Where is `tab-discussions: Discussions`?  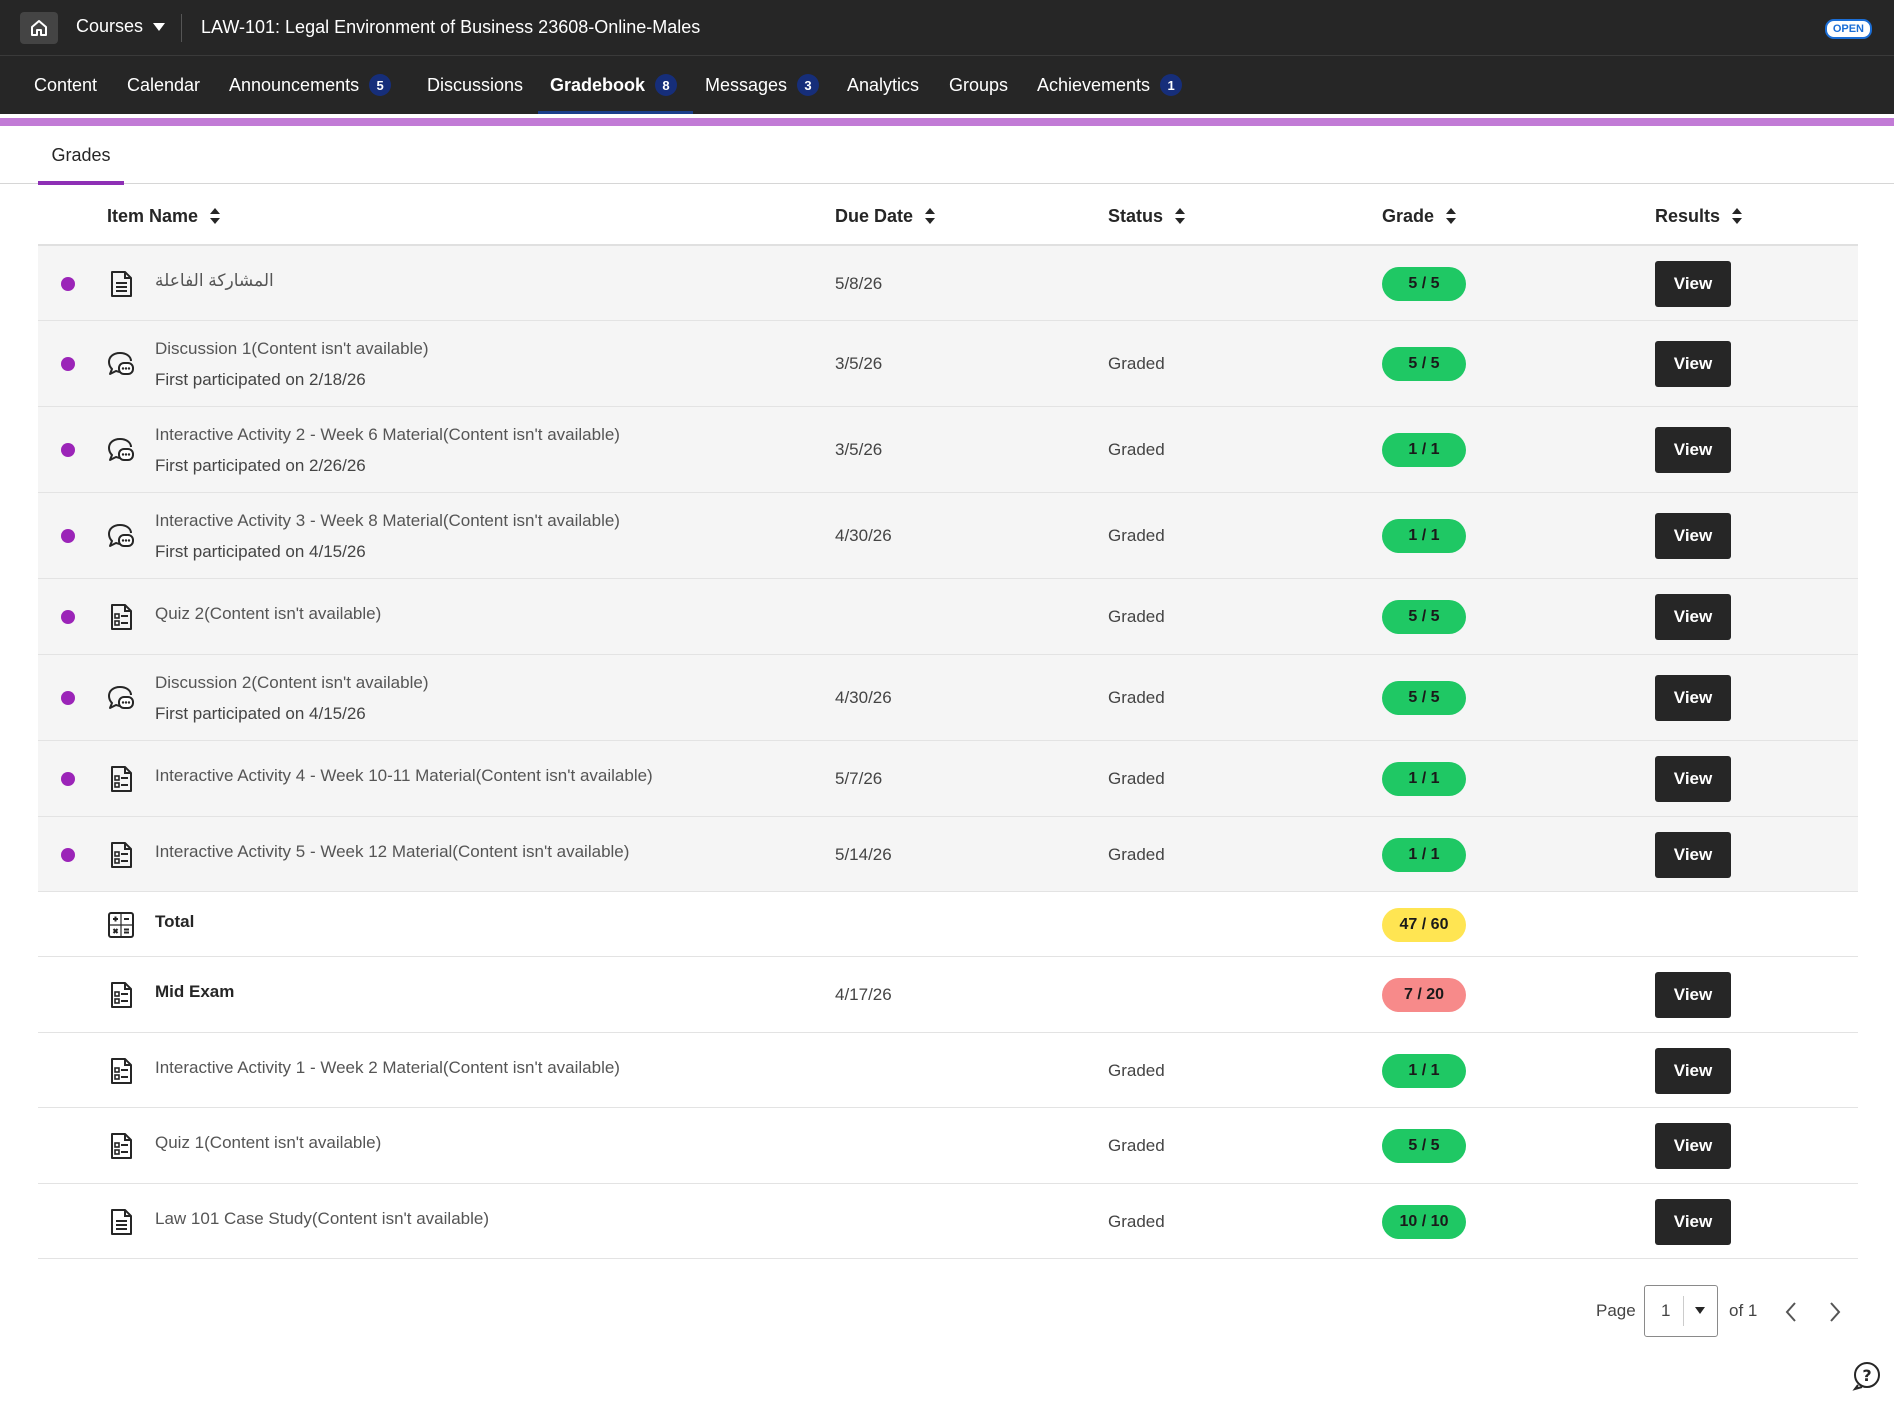
tab-discussions: Discussions is located at coordinates (475, 85).